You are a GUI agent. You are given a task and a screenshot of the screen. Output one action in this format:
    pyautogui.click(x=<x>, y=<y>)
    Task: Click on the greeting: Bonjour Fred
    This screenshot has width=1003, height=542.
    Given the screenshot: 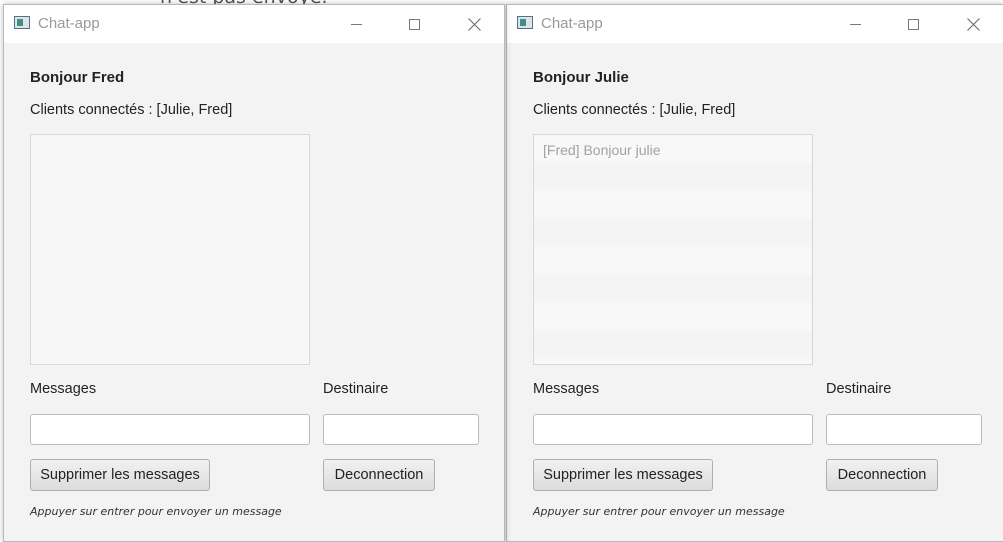 What is the action you would take?
    pyautogui.click(x=77, y=77)
    